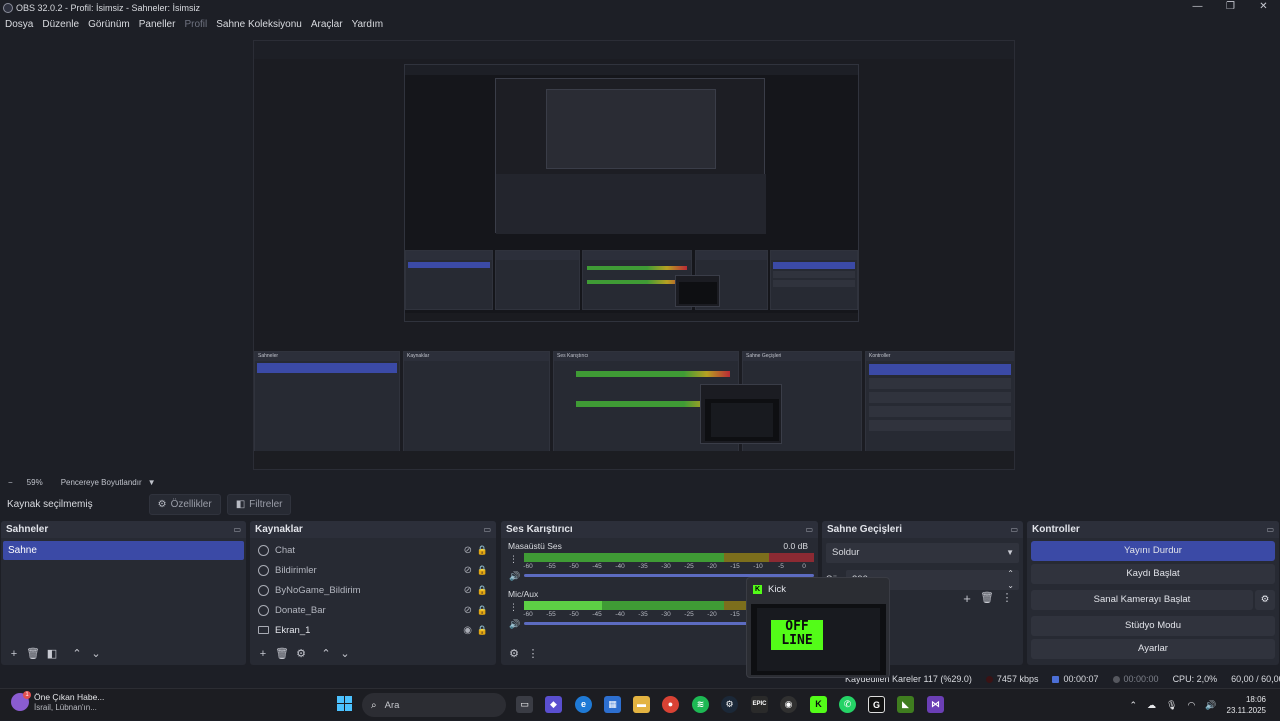 The image size is (1280, 721). What do you see at coordinates (373, 630) in the screenshot?
I see `source-row: Ekran_1 ◉ 🔒` at bounding box center [373, 630].